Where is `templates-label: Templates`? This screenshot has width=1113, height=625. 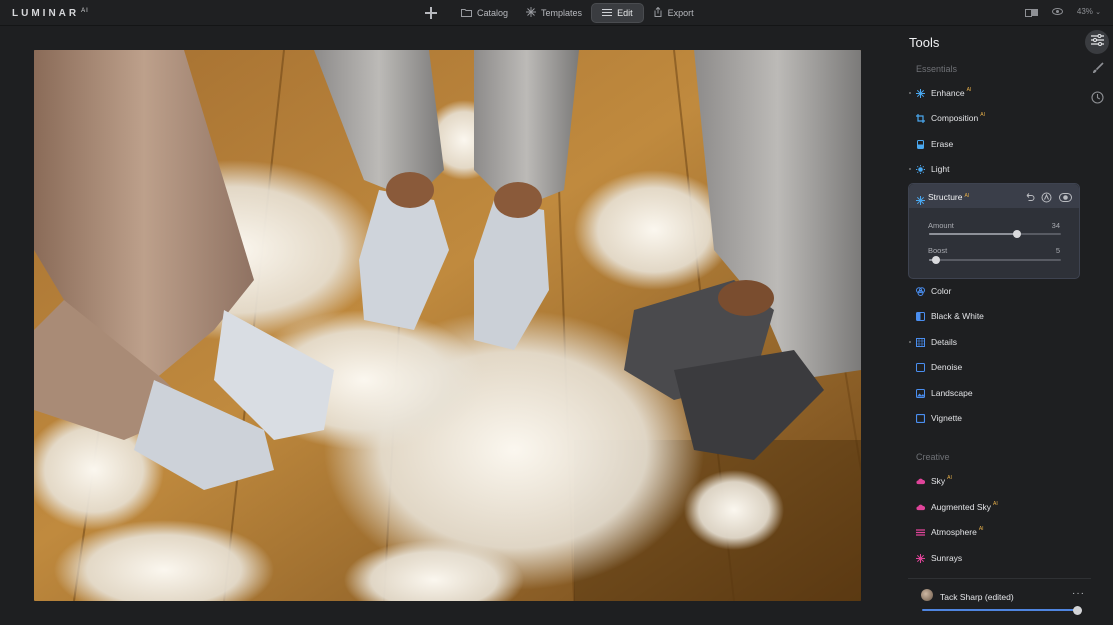
templates-label: Templates is located at coordinates (562, 13).